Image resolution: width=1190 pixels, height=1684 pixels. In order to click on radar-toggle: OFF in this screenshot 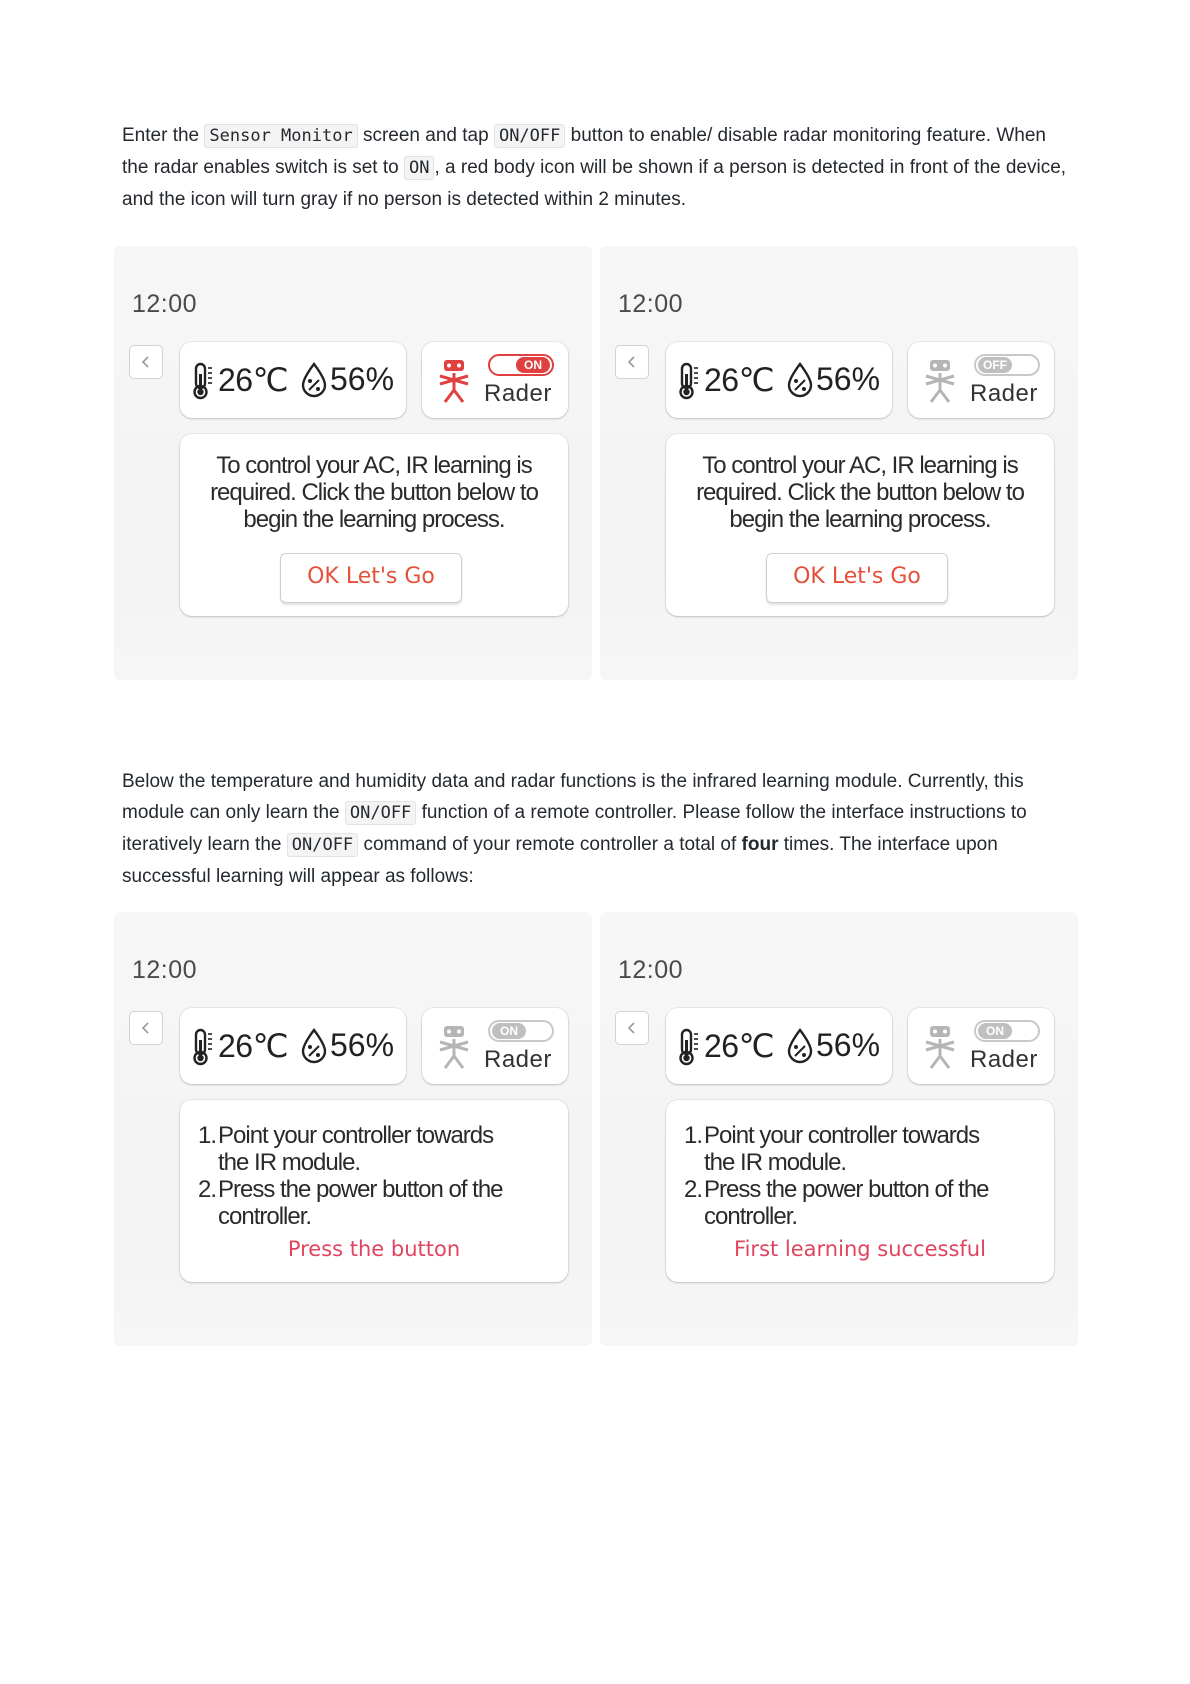, I will do `click(1007, 365)`.